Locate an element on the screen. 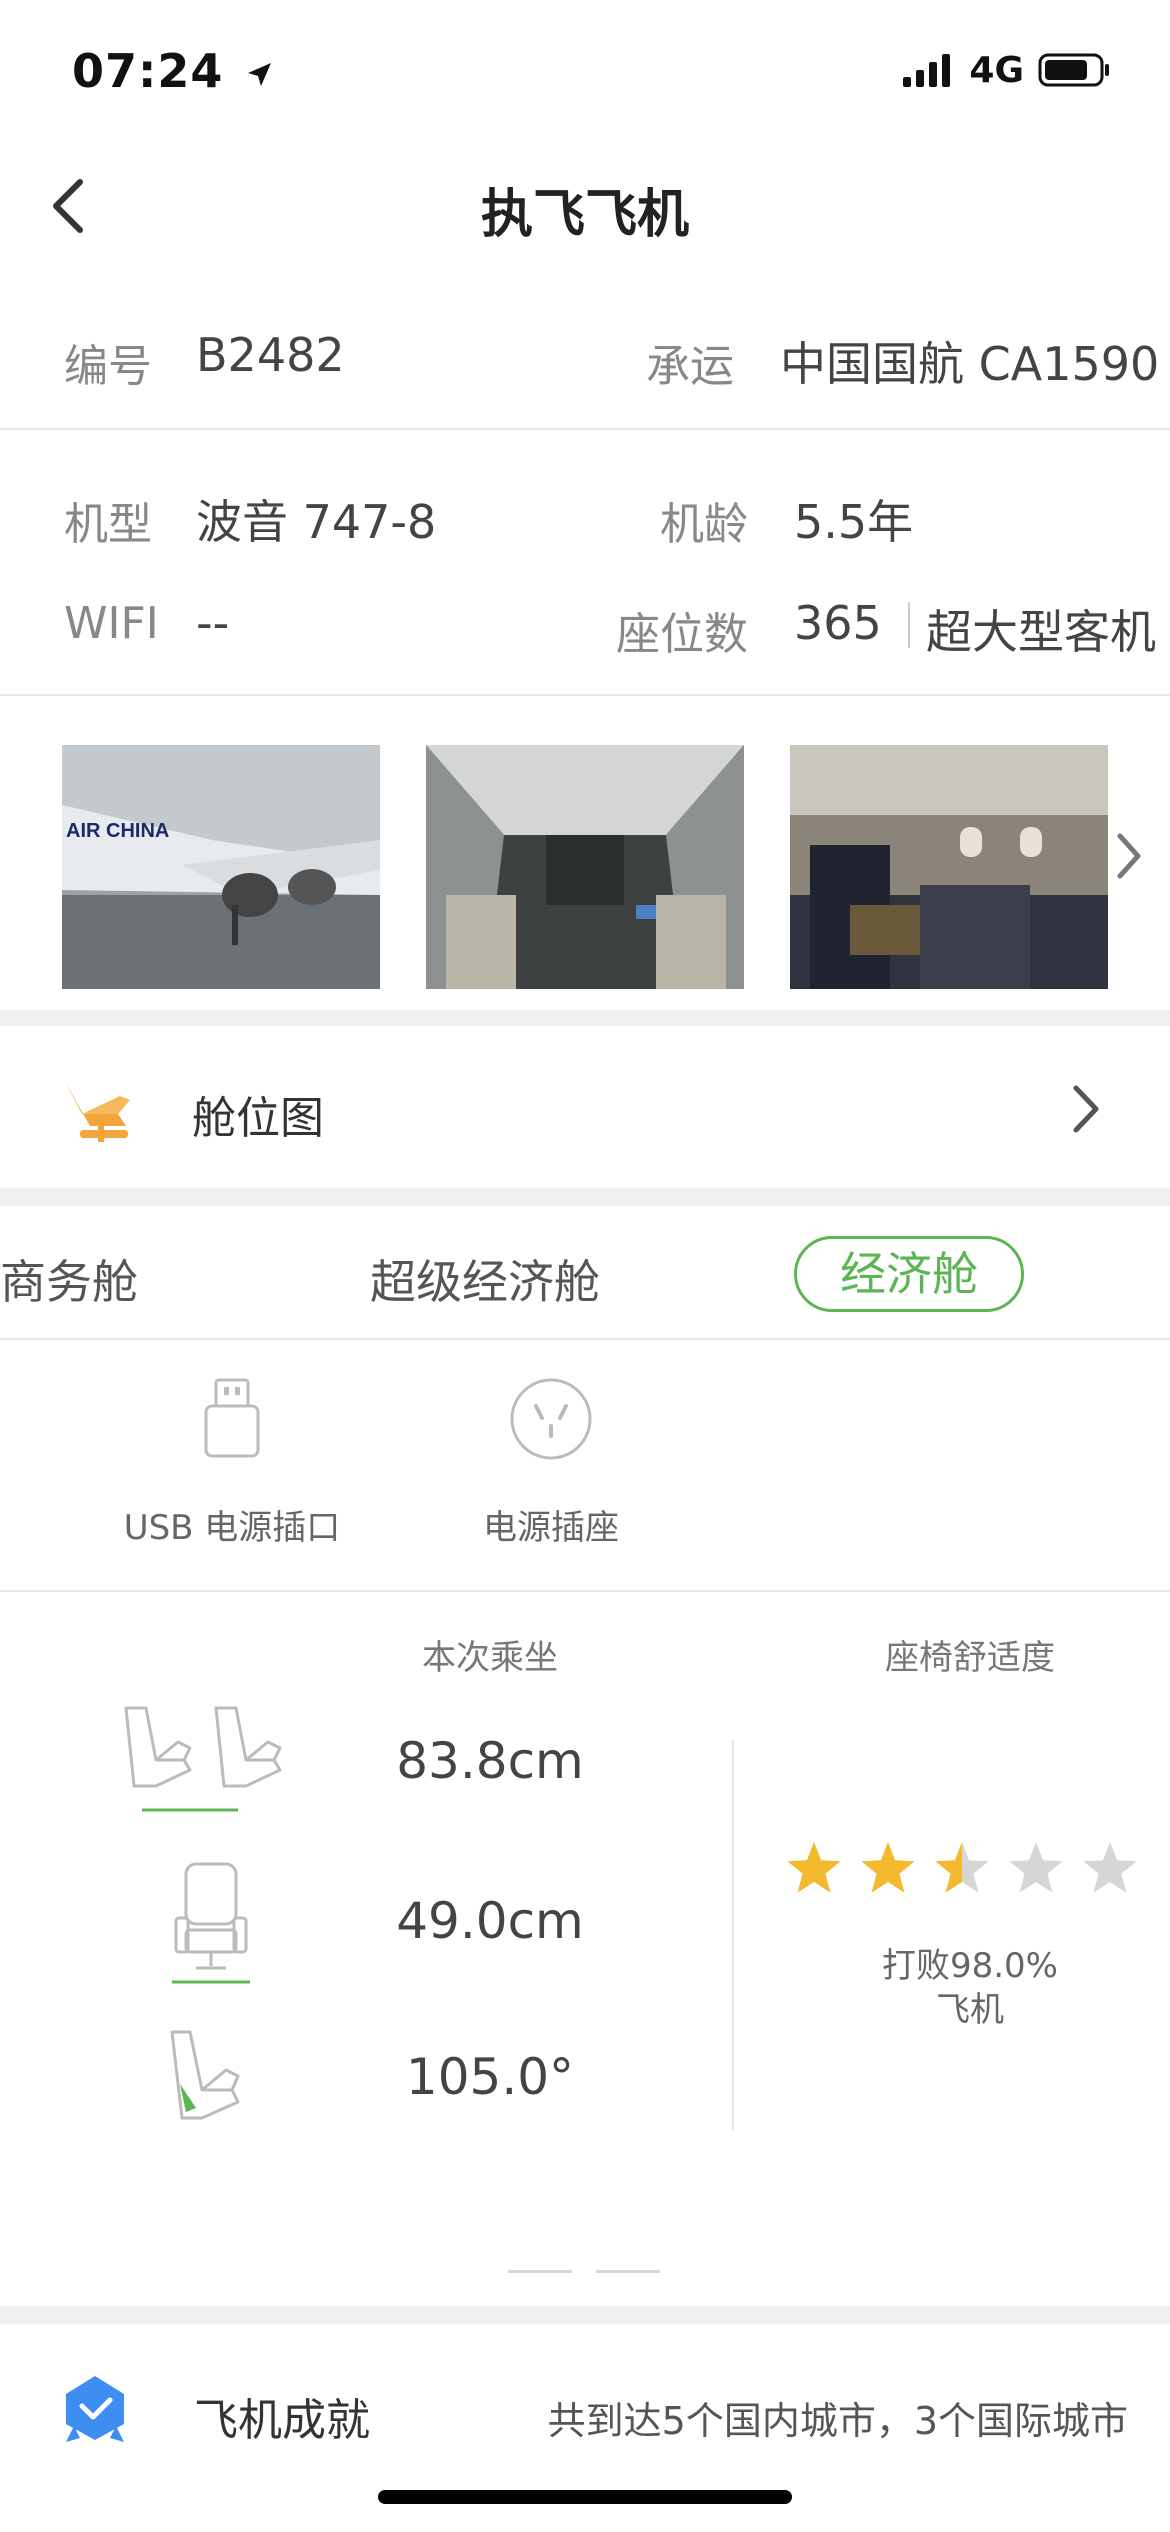  beat-text: 打败98.0% 飞机 is located at coordinates (970, 1988).